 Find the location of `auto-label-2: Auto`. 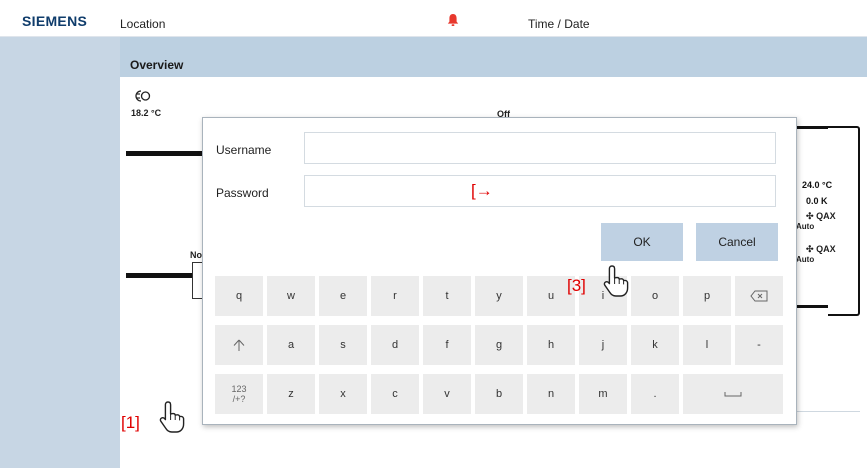

auto-label-2: Auto is located at coordinates (805, 259).